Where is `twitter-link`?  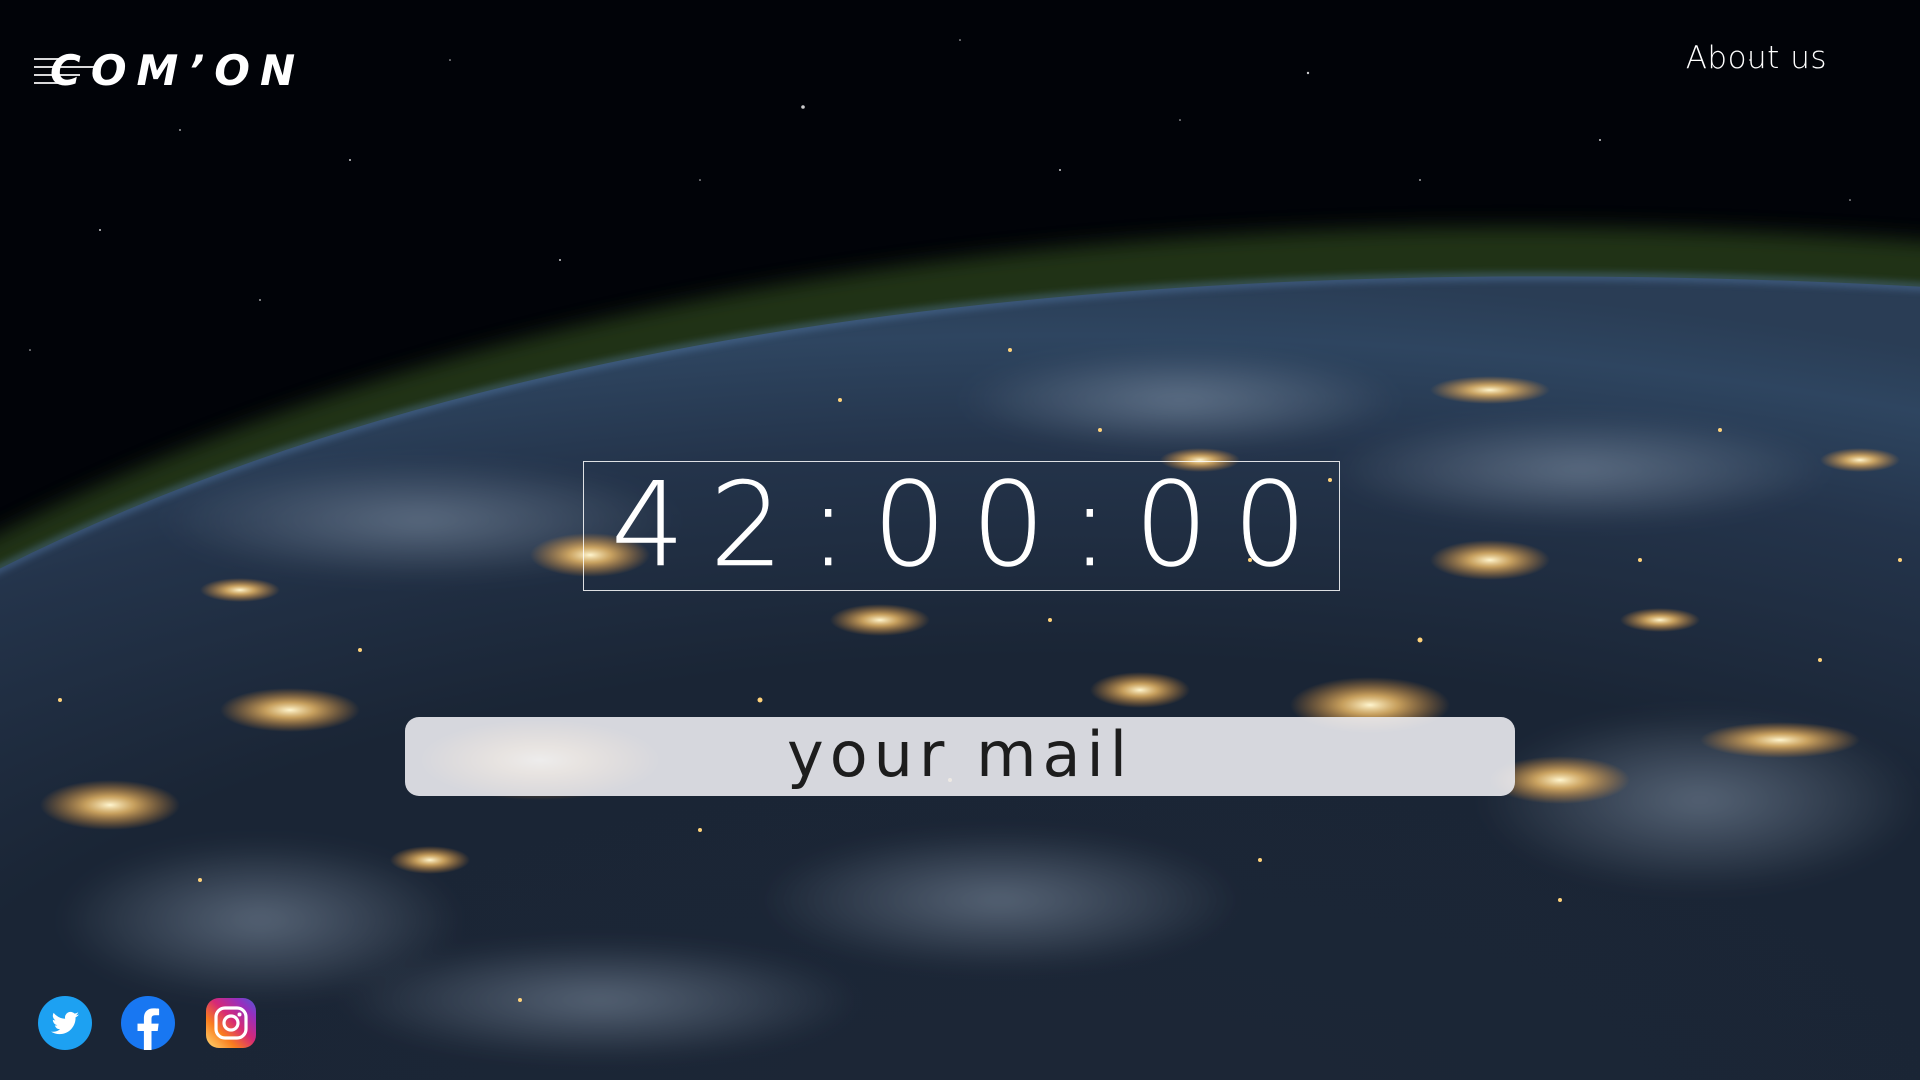
twitter-link is located at coordinates (65, 1023).